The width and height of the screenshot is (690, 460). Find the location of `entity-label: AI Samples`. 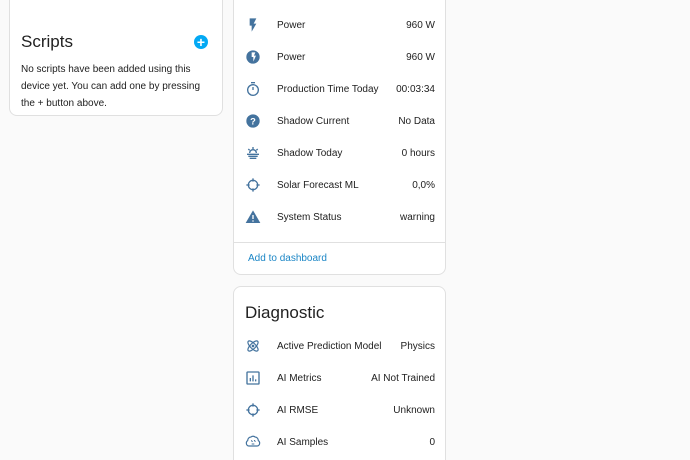

entity-label: AI Samples is located at coordinates (303, 442).